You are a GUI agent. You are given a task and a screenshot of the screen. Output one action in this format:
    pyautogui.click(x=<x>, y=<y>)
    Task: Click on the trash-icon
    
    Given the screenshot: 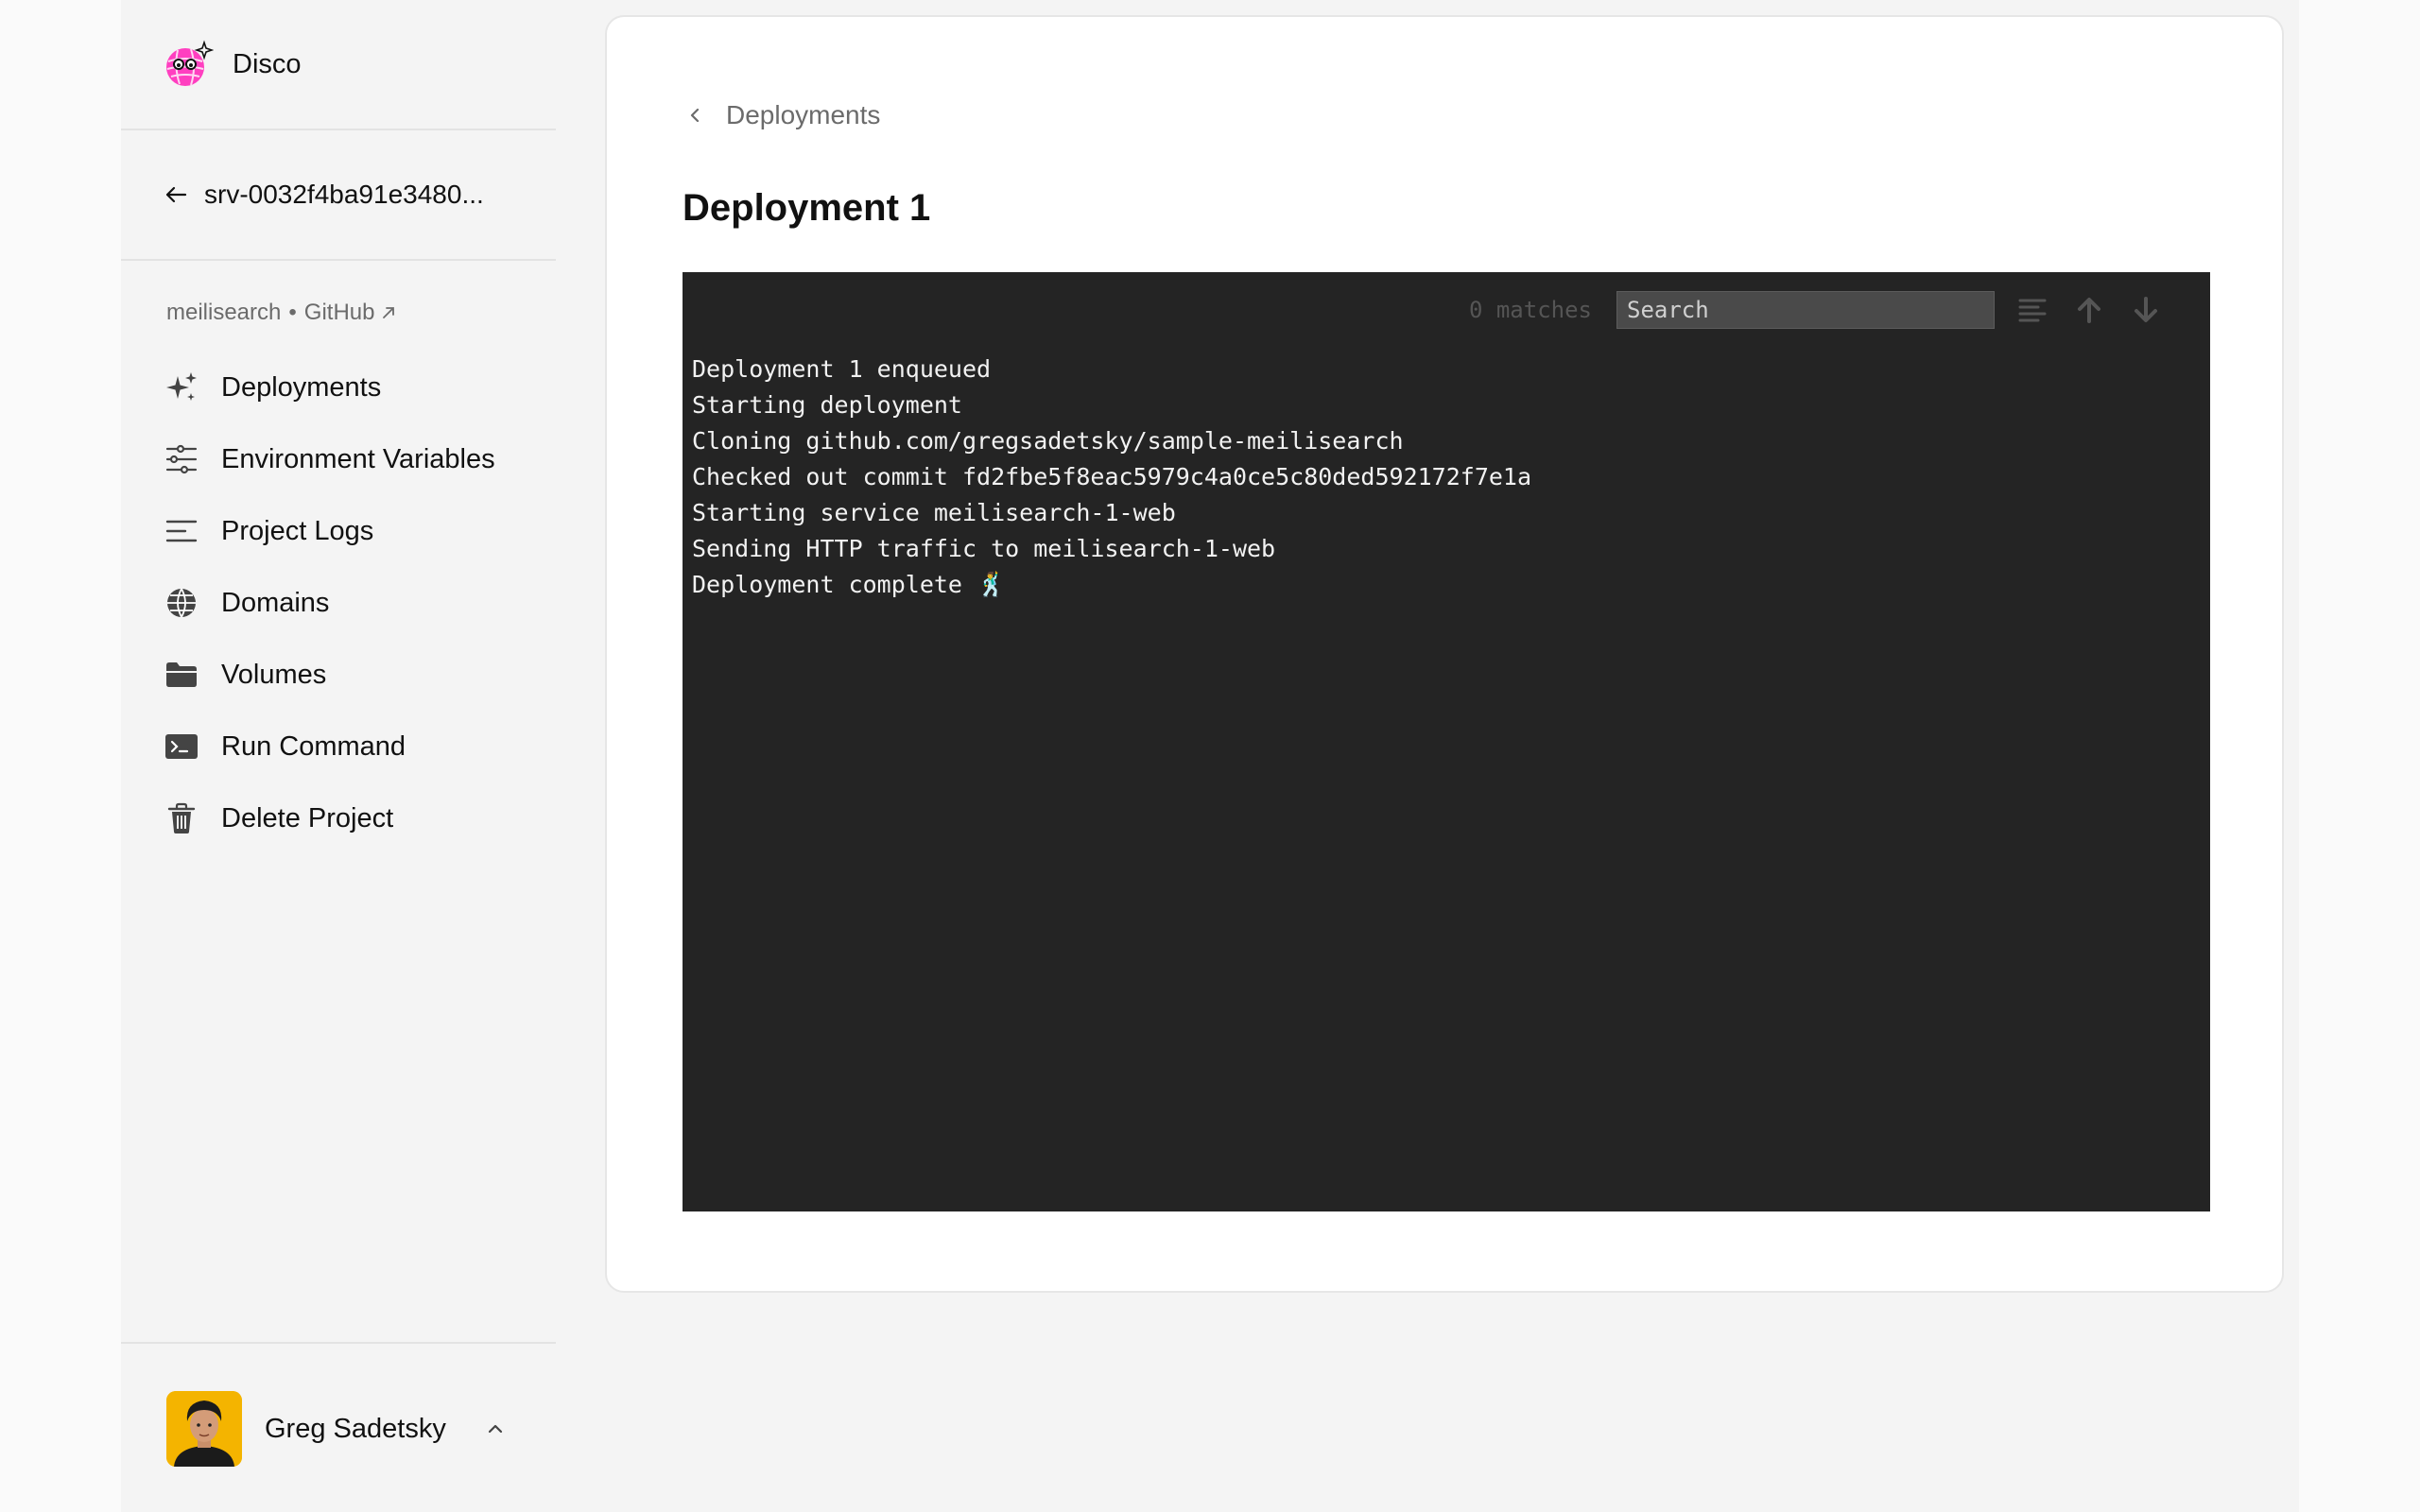 What is the action you would take?
    pyautogui.click(x=181, y=818)
    